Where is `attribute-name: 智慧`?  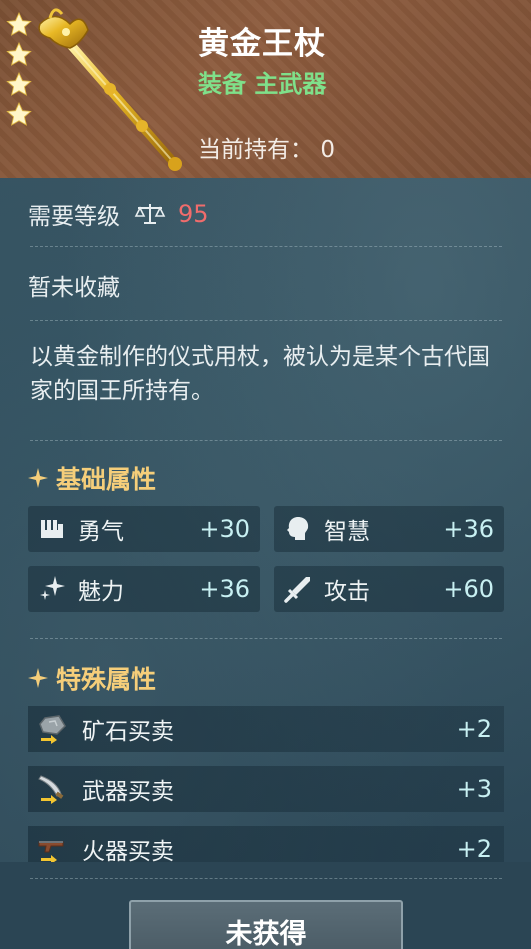 attribute-name: 智慧 is located at coordinates (347, 532).